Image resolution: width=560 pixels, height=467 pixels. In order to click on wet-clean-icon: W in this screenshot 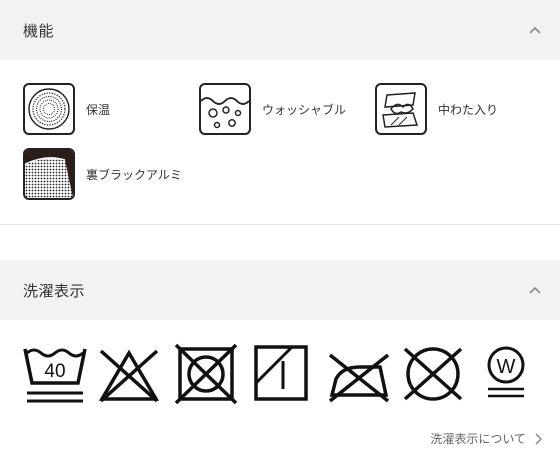, I will do `click(506, 374)`.